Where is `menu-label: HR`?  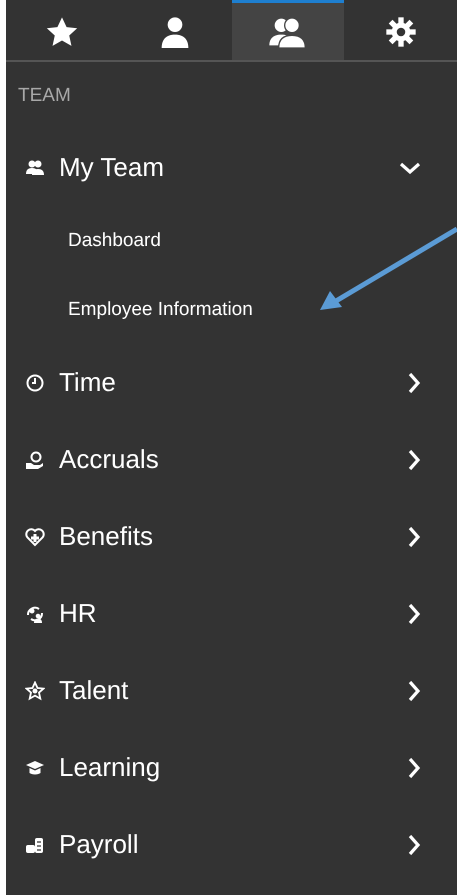
menu-label: HR is located at coordinates (78, 613).